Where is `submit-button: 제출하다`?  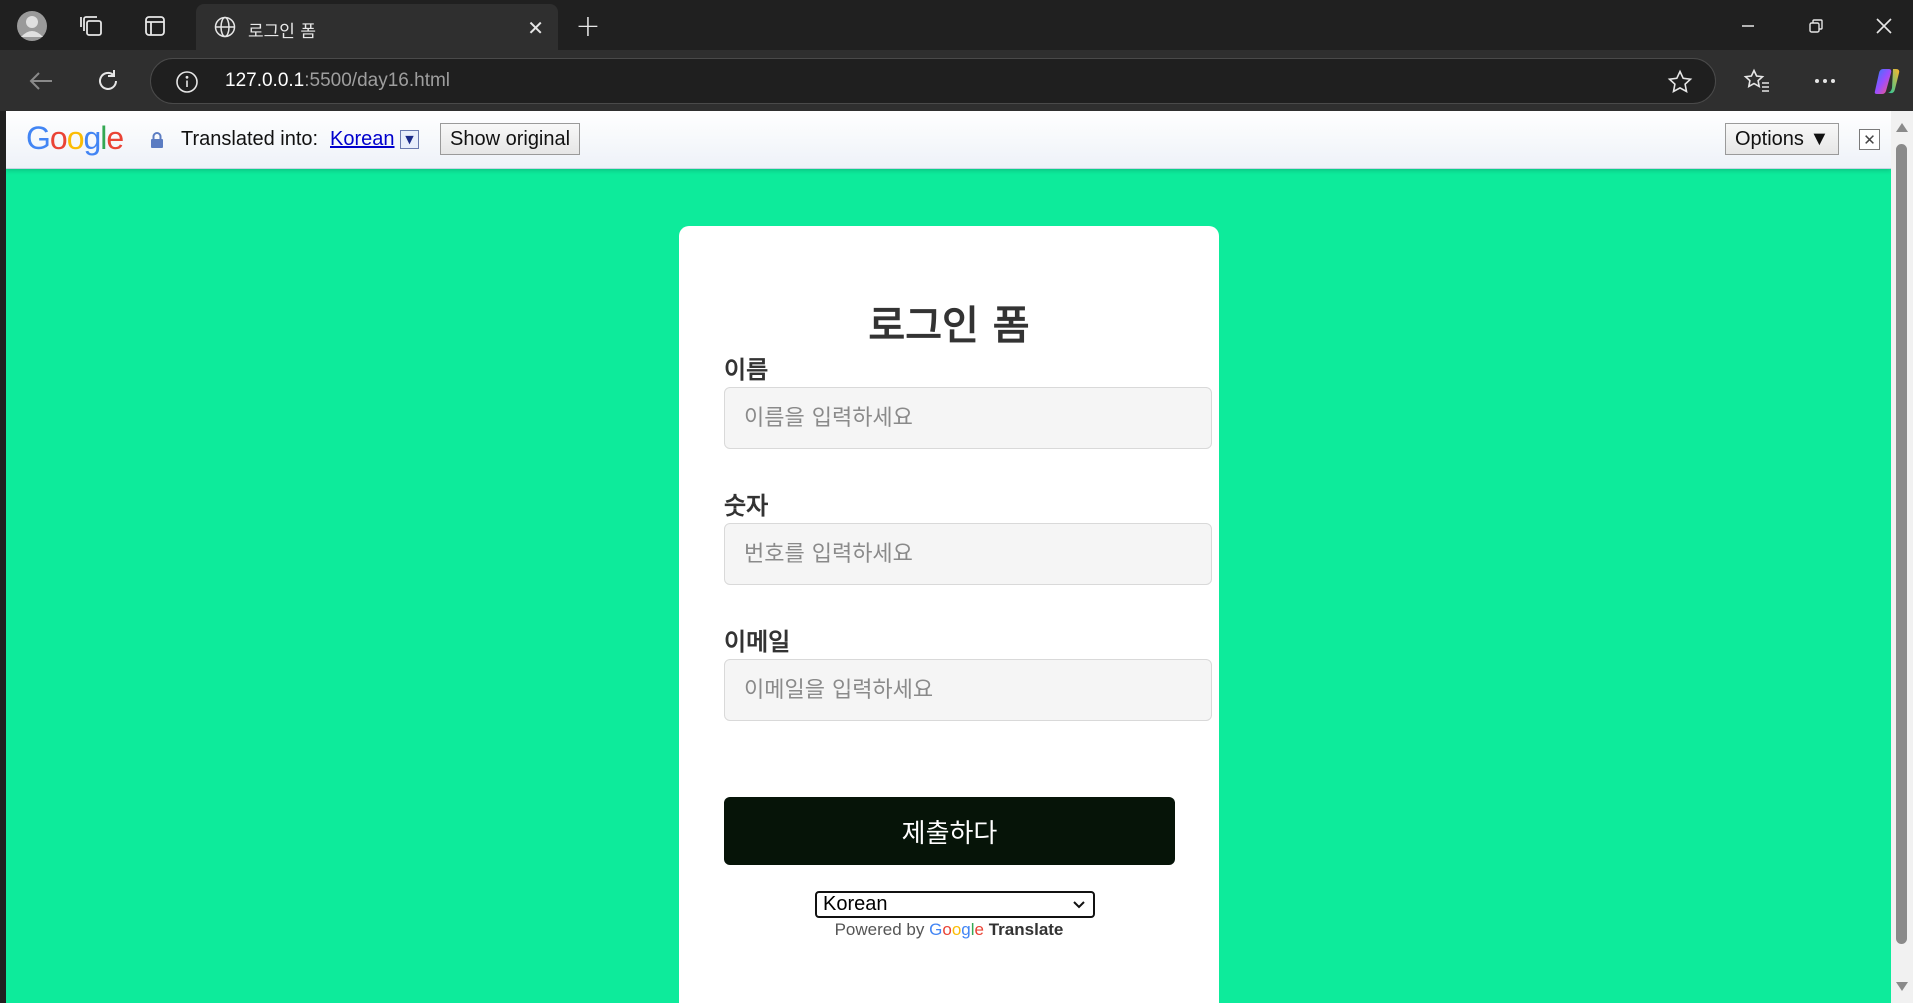
submit-button: 제출하다 is located at coordinates (949, 831).